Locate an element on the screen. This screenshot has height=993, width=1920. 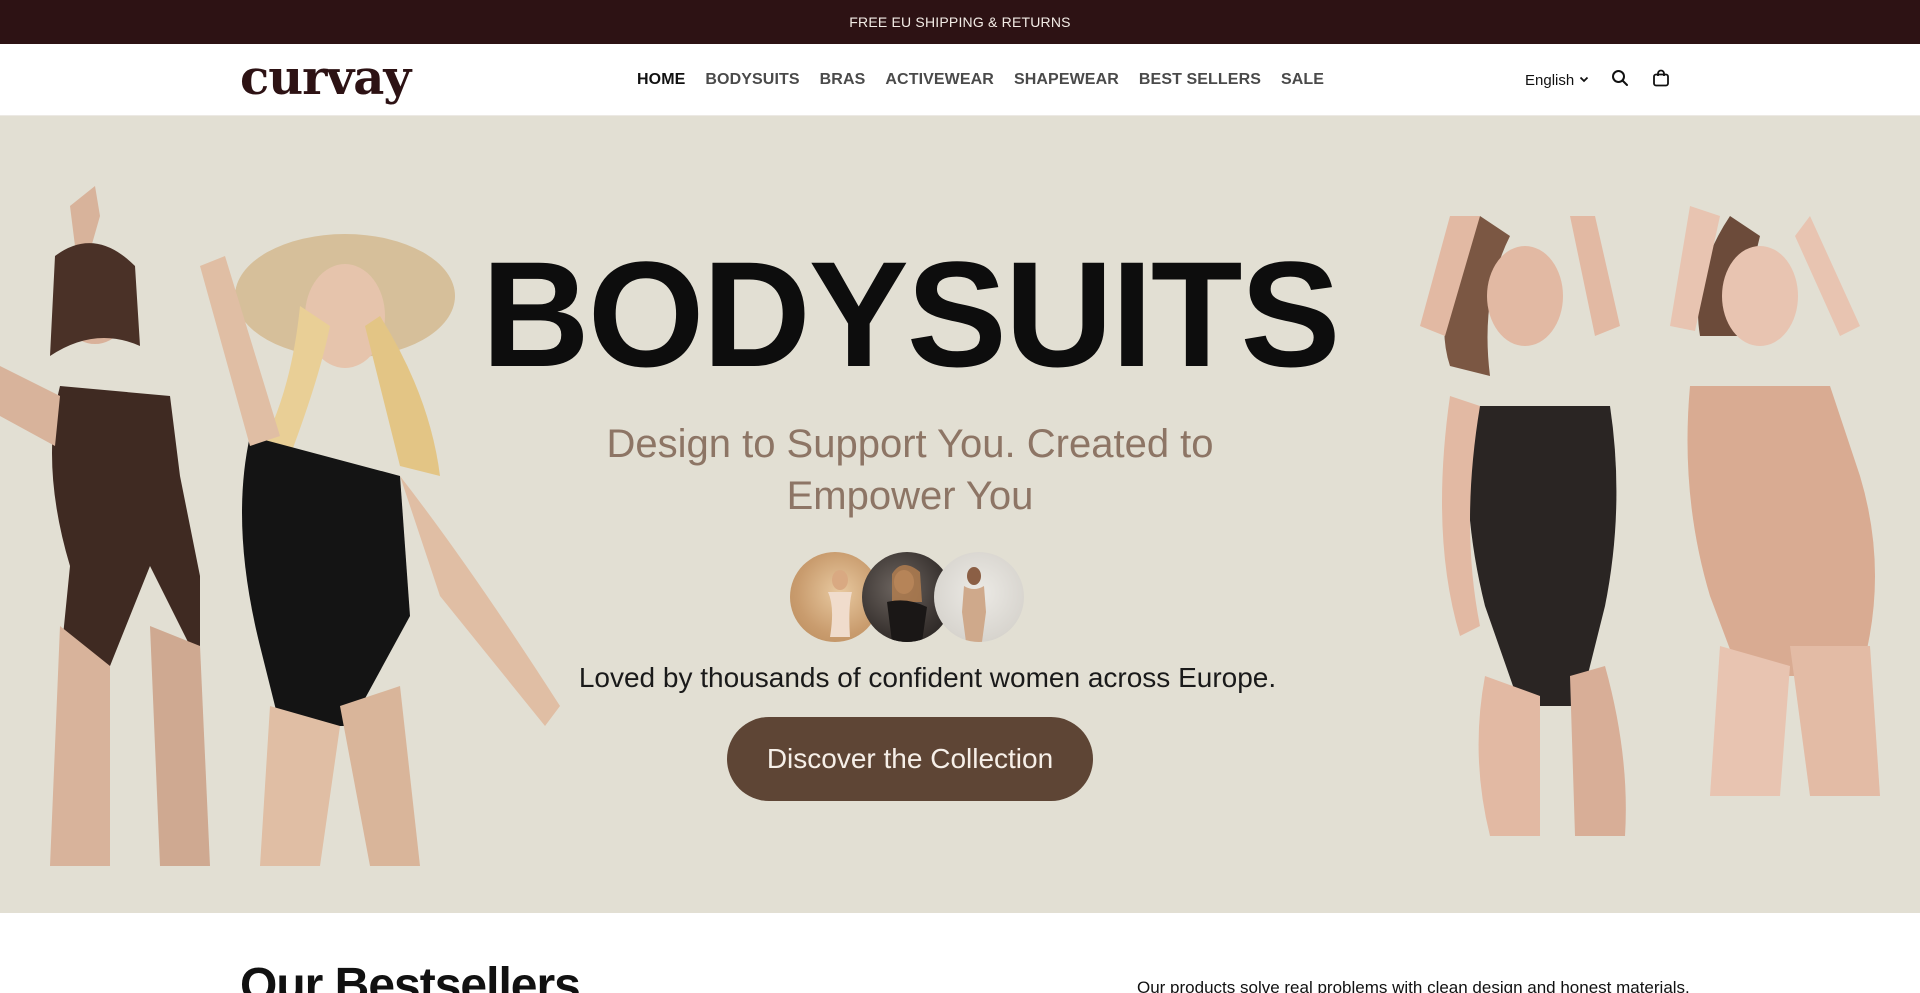
discover-collection-button: Discover the Collection is located at coordinates (910, 759).